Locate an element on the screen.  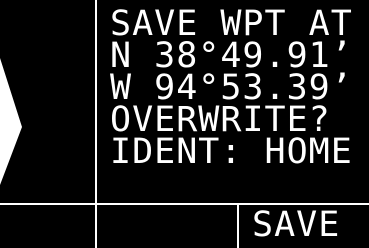
softkey-separator is located at coordinates (238, 226).